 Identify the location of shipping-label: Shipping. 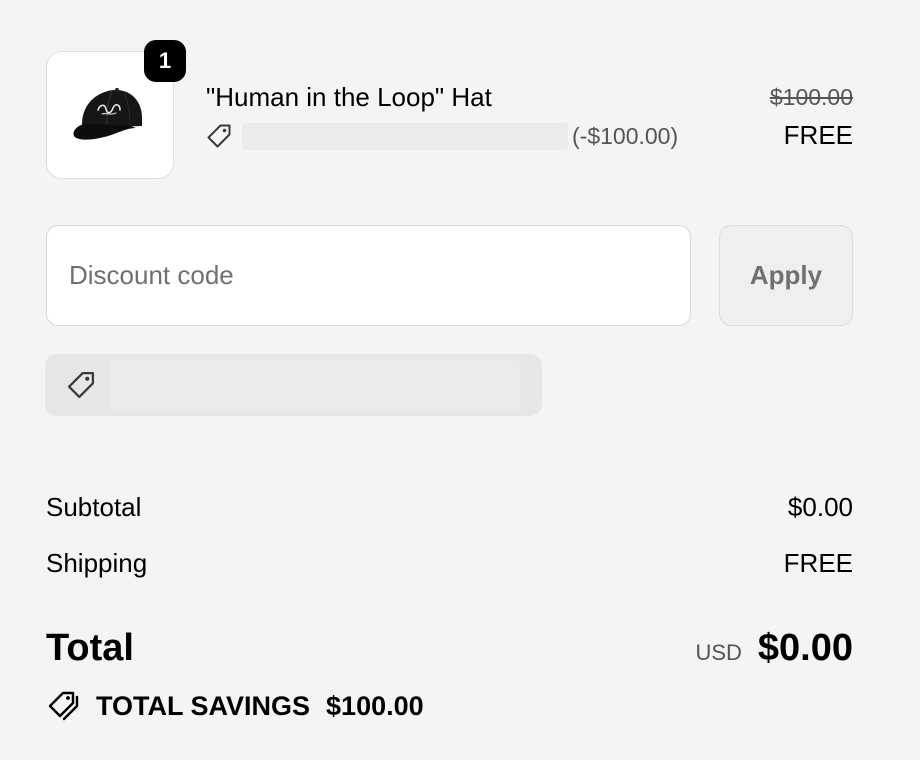
(97, 563).